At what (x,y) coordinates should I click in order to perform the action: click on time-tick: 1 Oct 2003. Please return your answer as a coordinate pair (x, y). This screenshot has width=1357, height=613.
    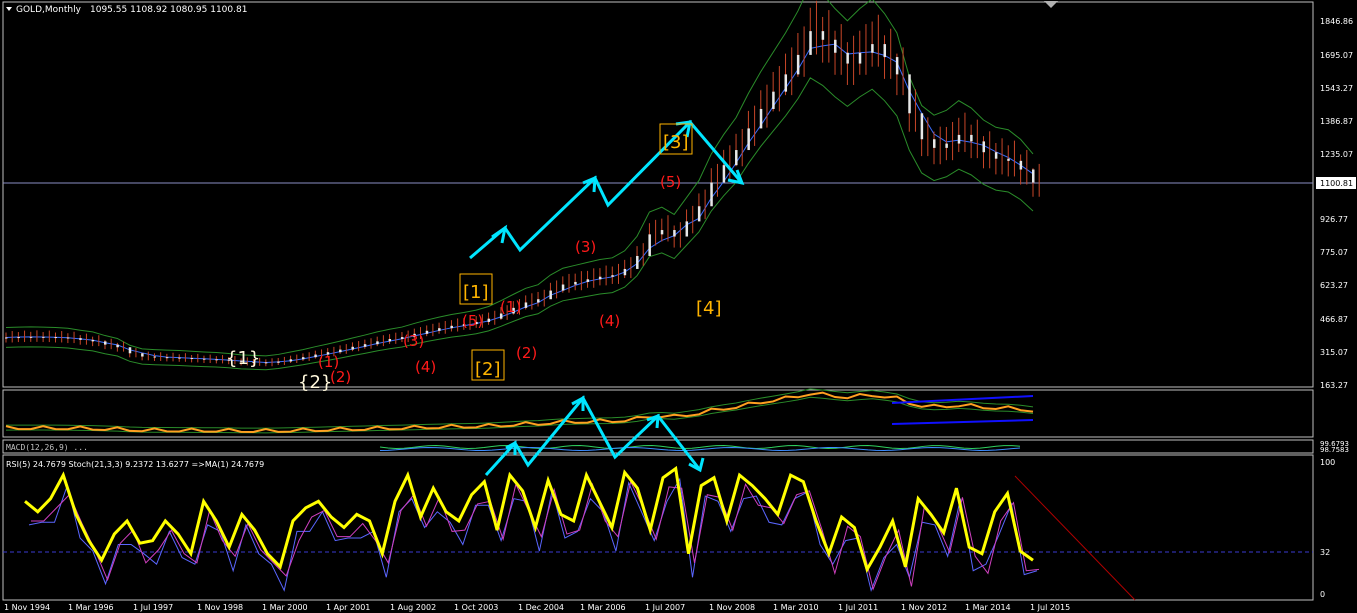
    Looking at the image, I should click on (476, 607).